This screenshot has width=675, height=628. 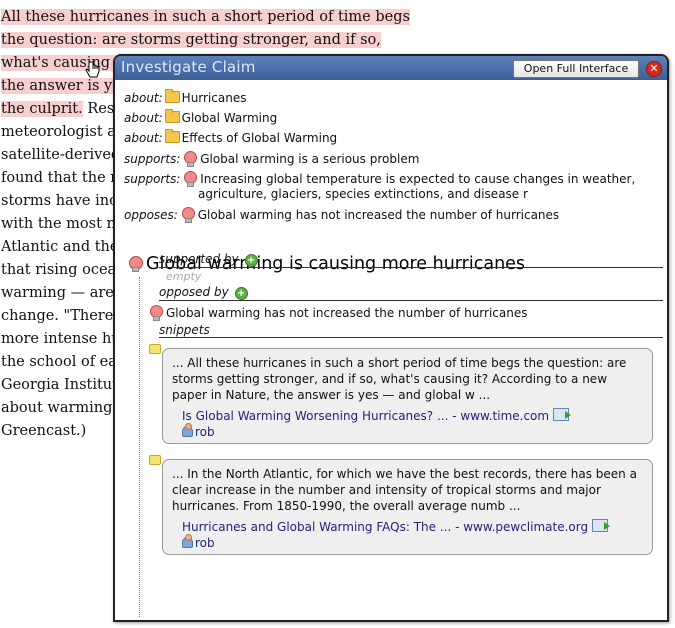 I want to click on snippets-section: snippets, so click(x=411, y=330).